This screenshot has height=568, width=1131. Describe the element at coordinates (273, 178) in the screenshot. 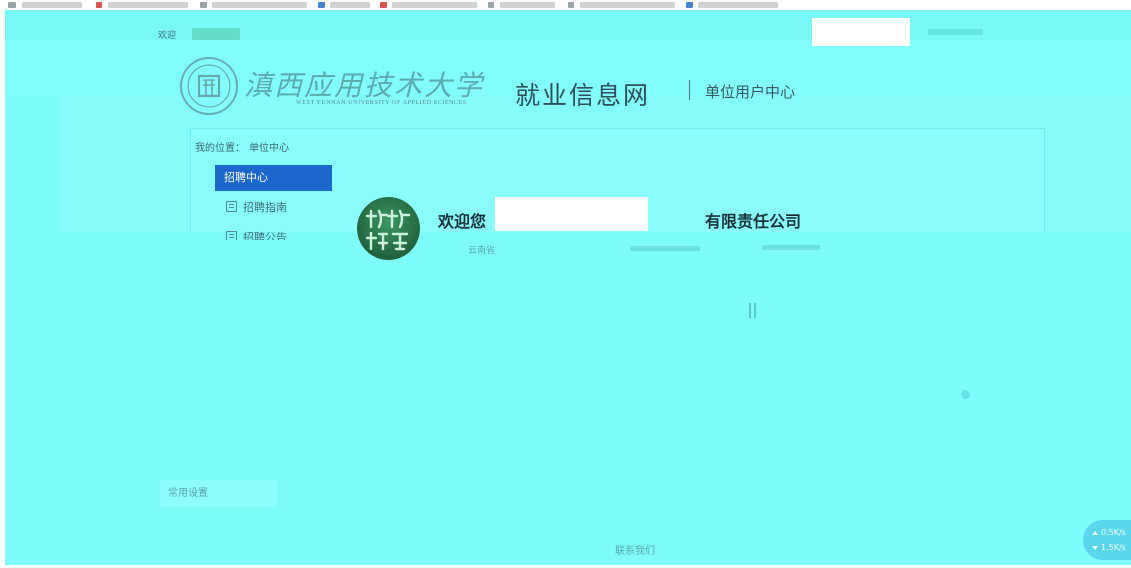

I see `sidebar-section-recruitment: 招聘中心` at that location.